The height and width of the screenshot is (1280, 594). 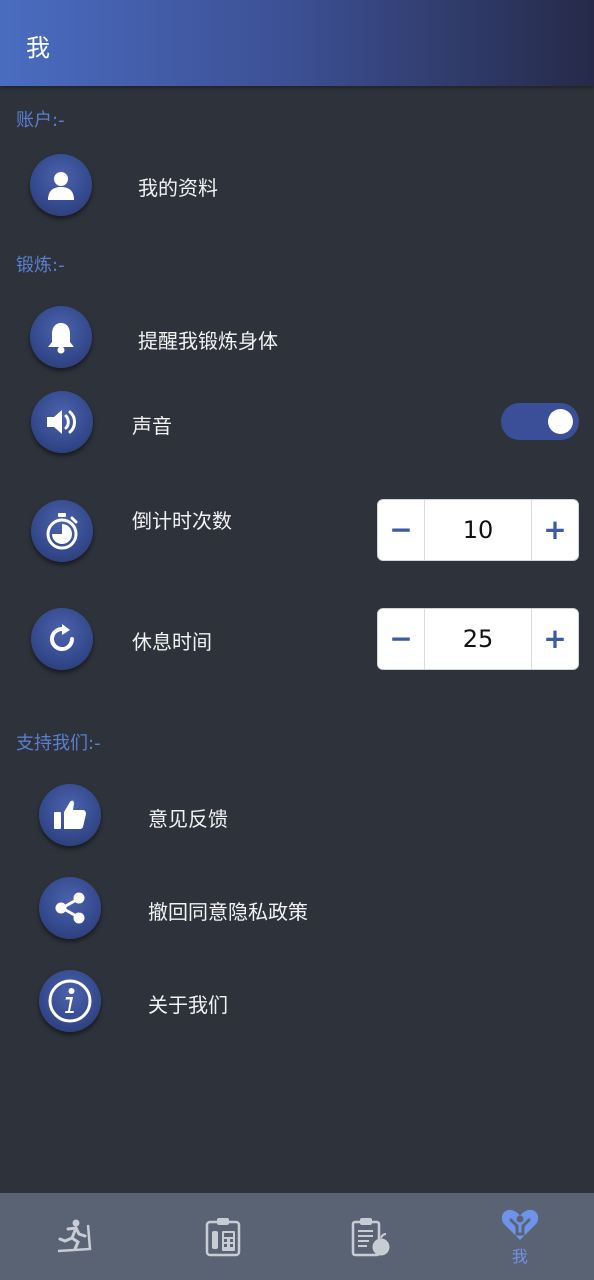 I want to click on rest-stepper: − 25 +, so click(x=478, y=639).